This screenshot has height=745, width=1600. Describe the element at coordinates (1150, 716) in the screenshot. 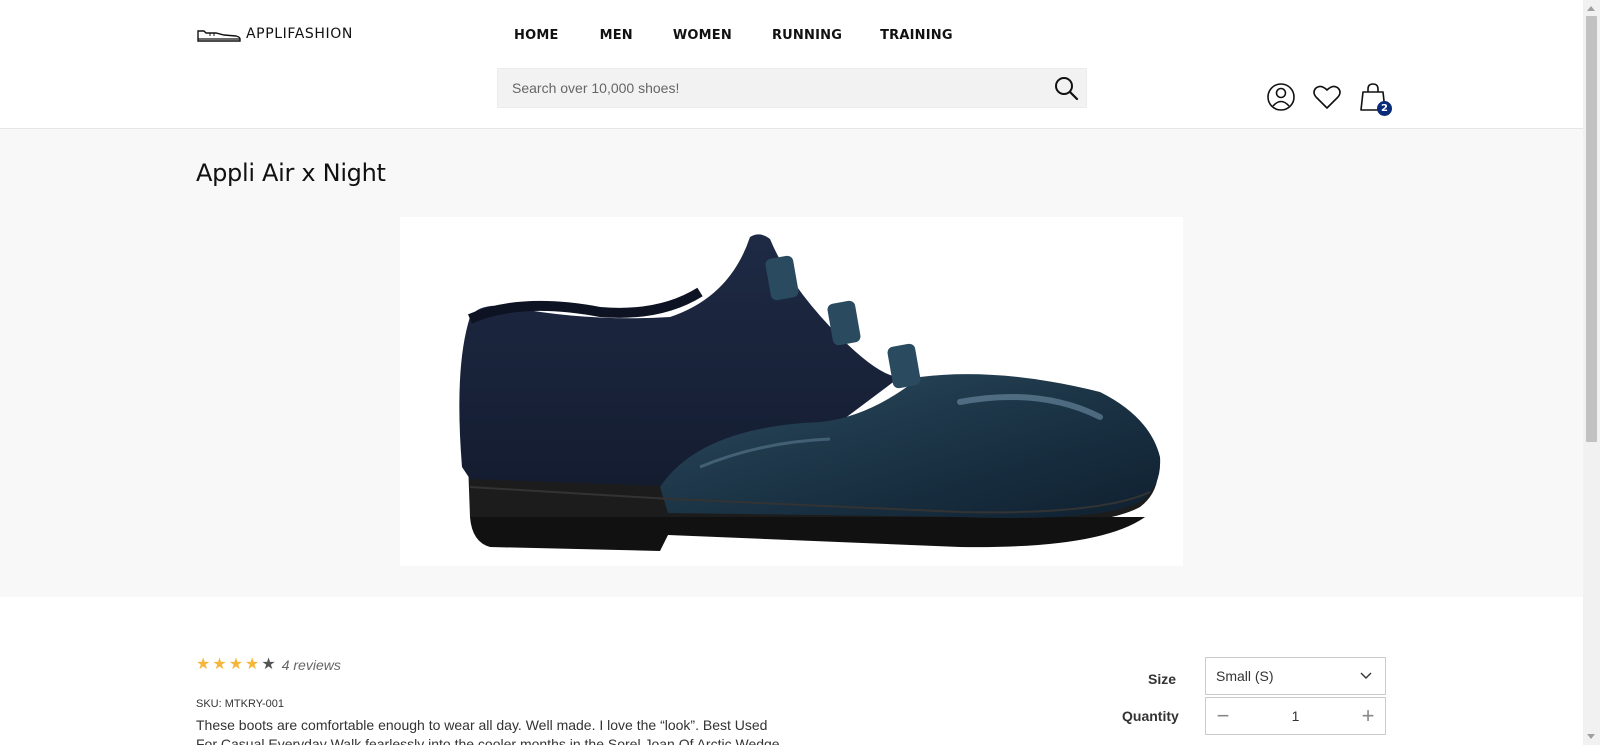

I see `quantity-label: Quantity` at that location.